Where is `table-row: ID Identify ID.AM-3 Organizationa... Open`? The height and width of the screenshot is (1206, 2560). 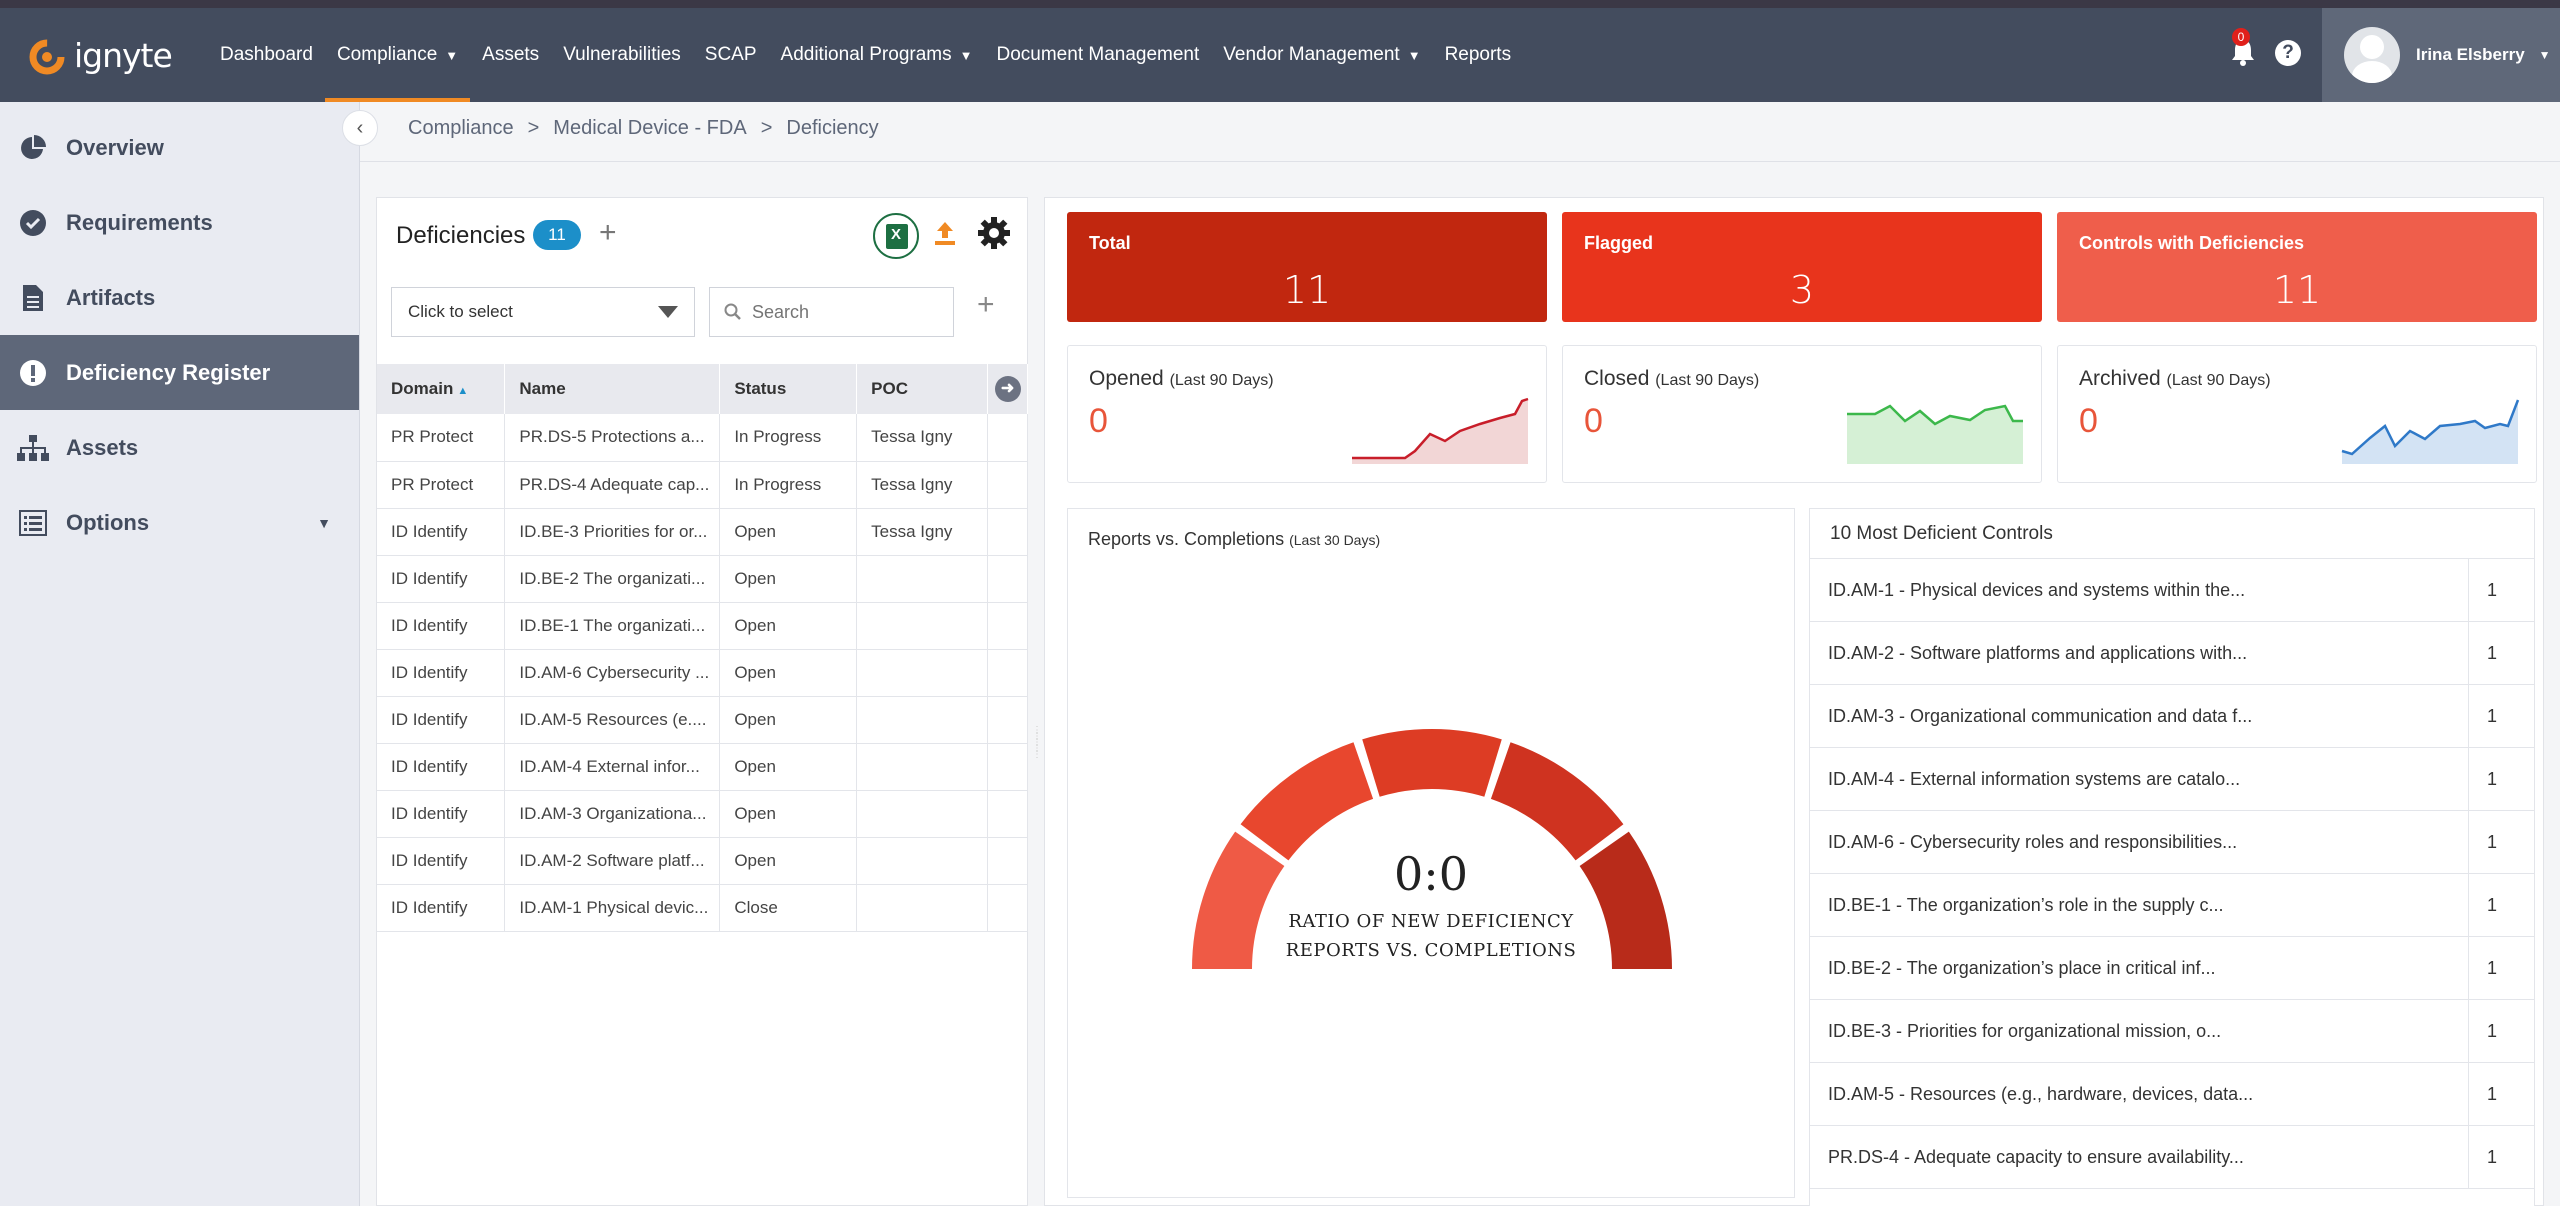 table-row: ID Identify ID.AM-3 Organizationa... Open is located at coordinates (702, 814).